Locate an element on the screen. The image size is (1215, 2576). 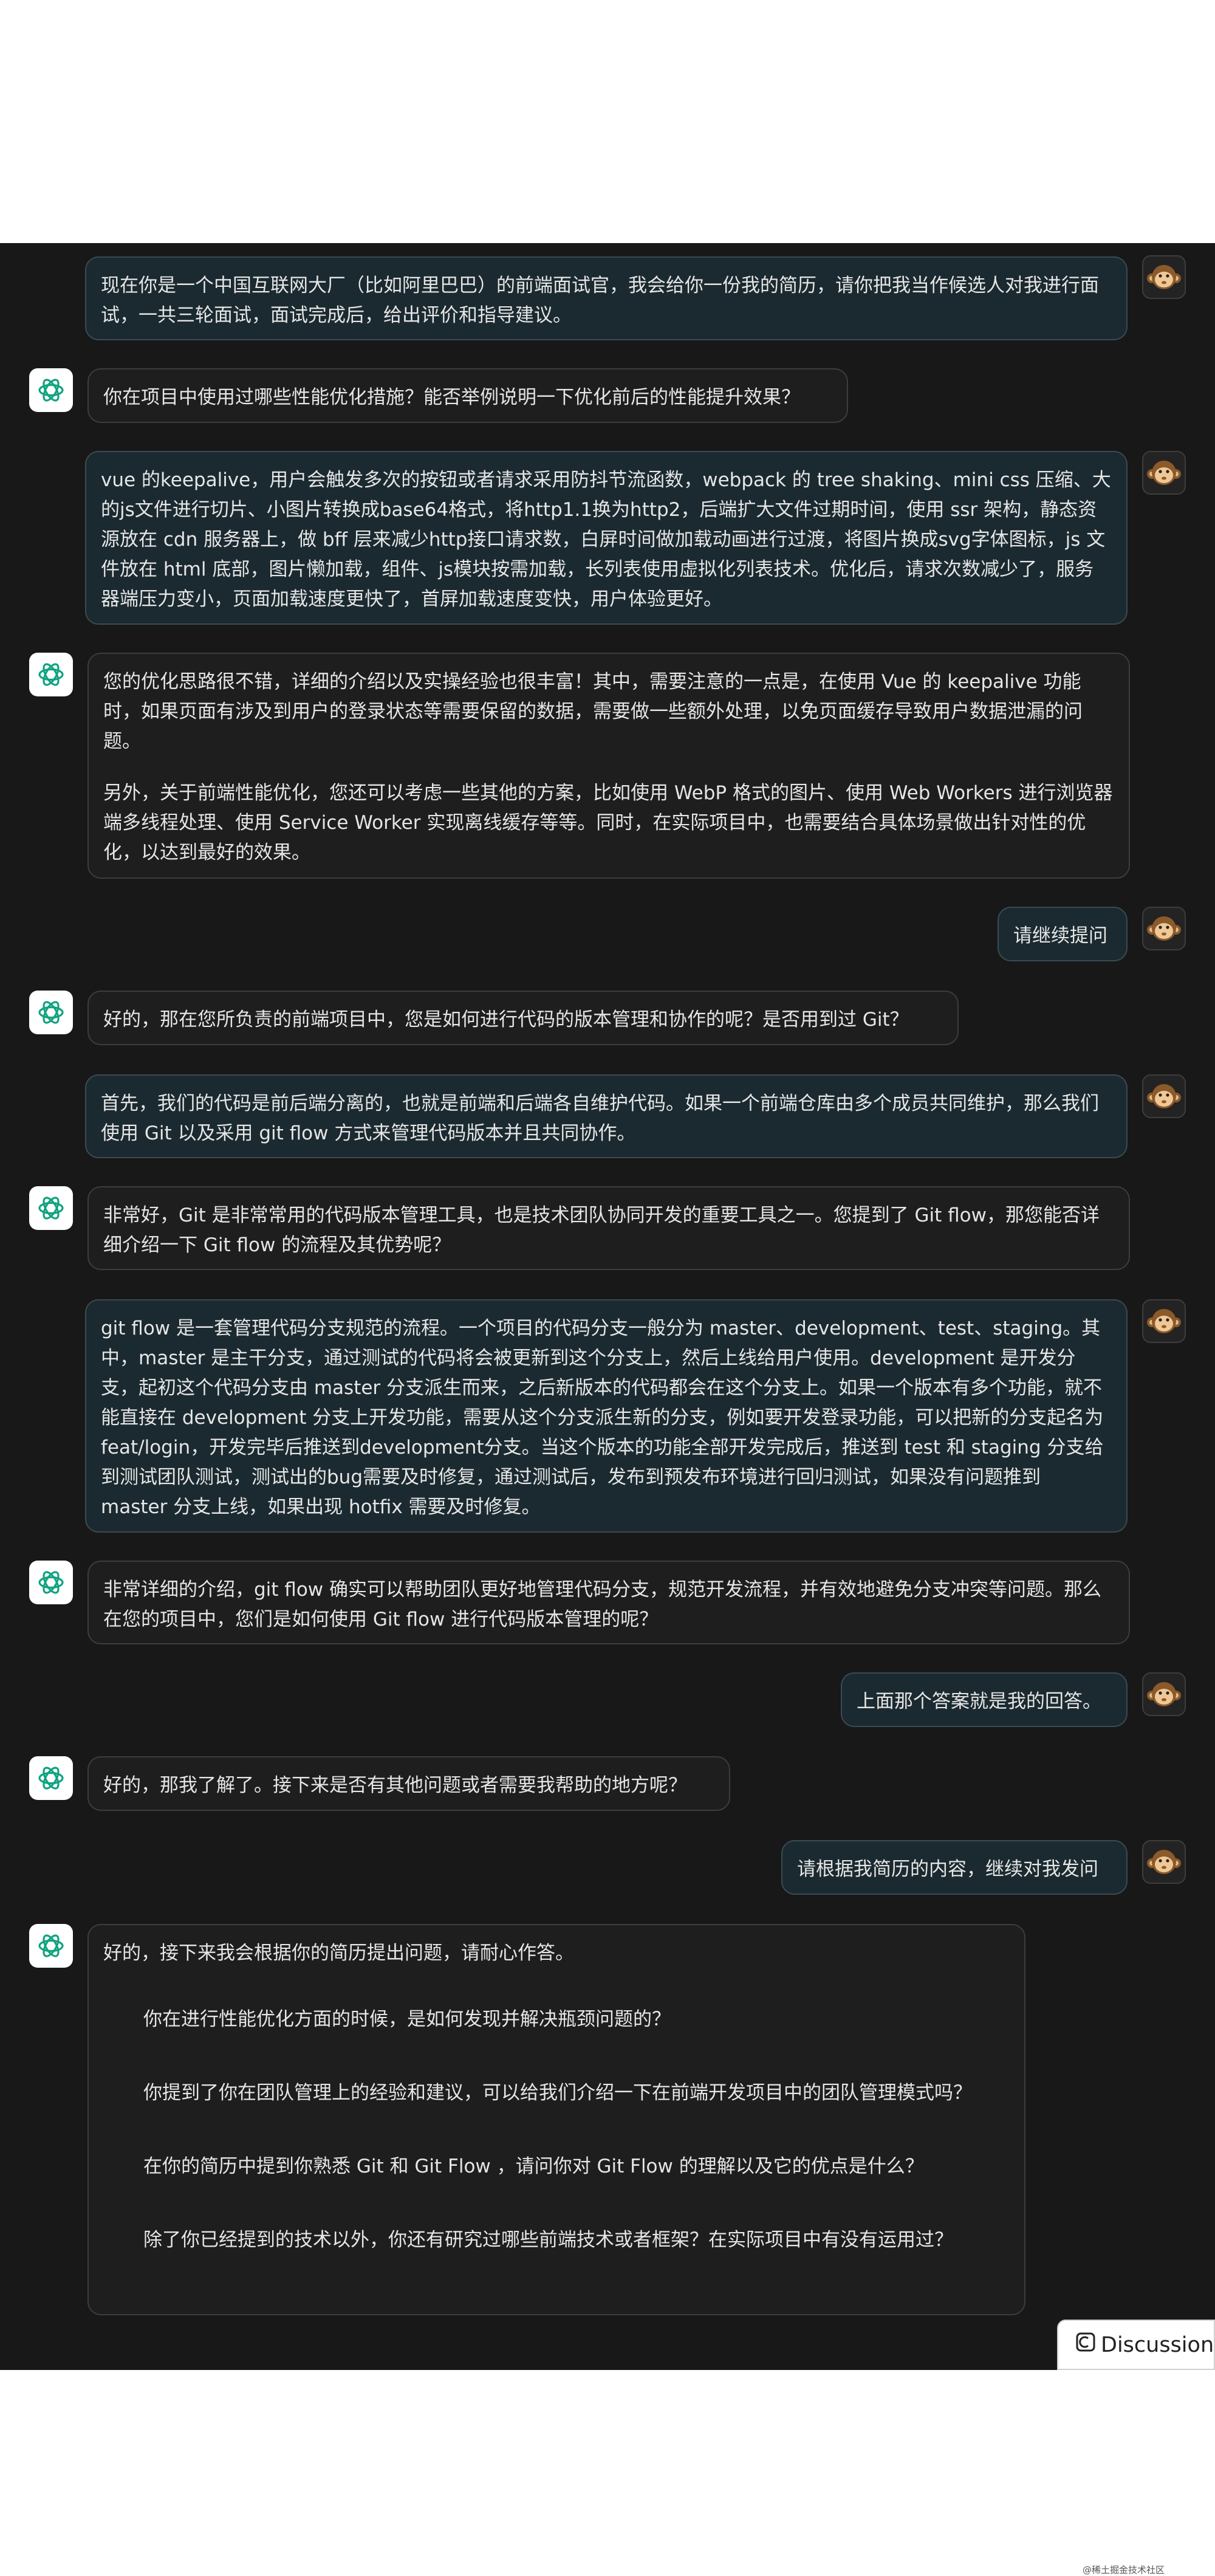
list-item: 你在进行性能优化方面的时候，是如何发现并解决瓶颈问题的？ is located at coordinates (407, 2019).